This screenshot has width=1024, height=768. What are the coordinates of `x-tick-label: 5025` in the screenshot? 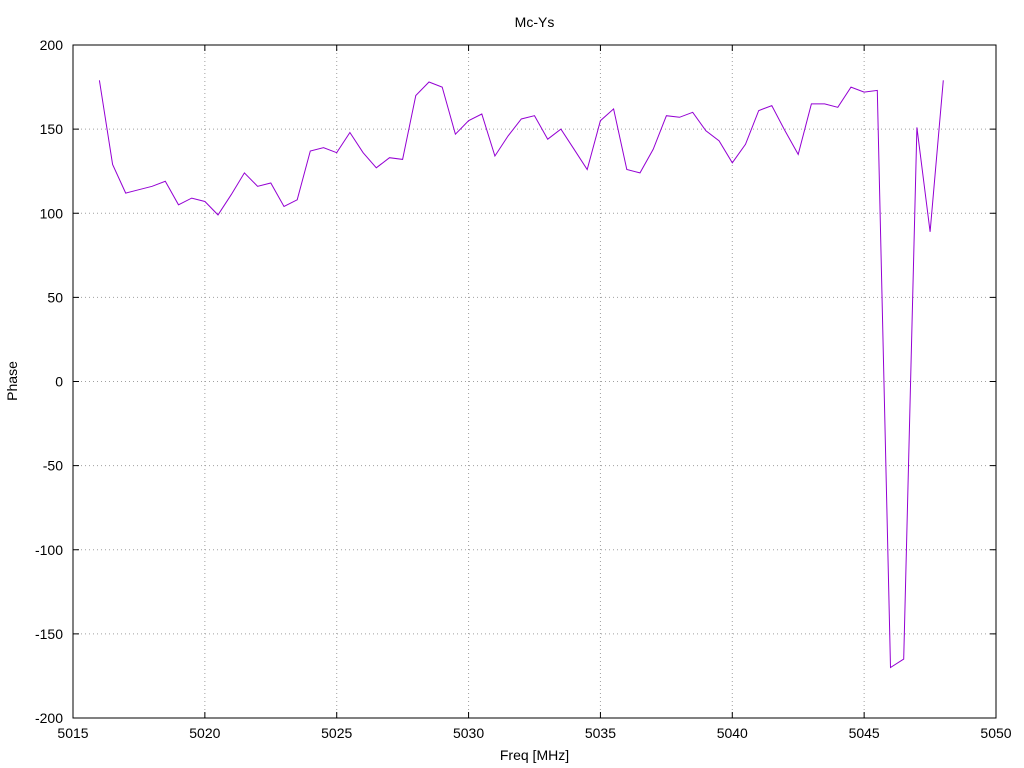 It's located at (336, 733).